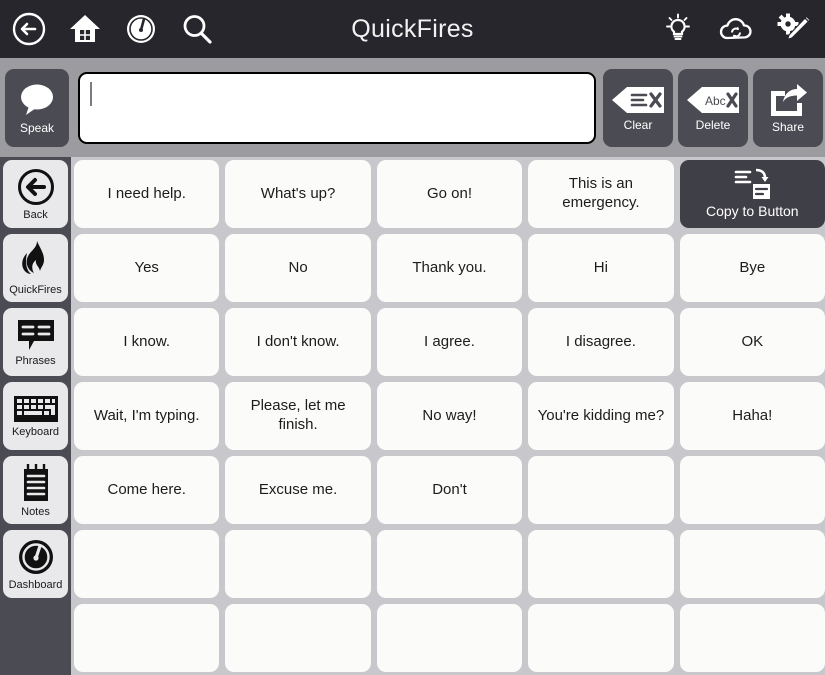 The height and width of the screenshot is (675, 825). I want to click on phrase-cell-label: Please, let me finish., so click(298, 415).